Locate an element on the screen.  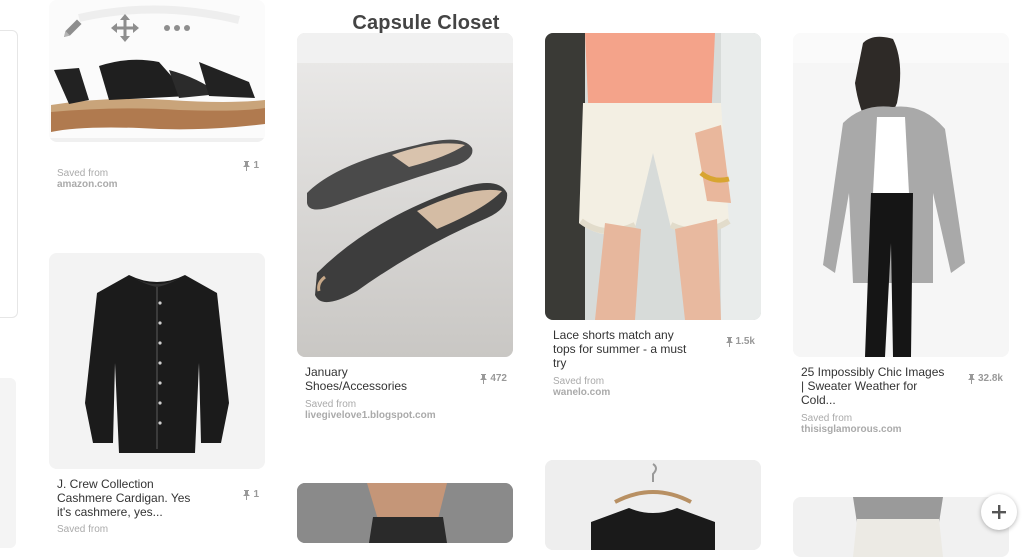
pin-description is located at coordinates (132, 157).